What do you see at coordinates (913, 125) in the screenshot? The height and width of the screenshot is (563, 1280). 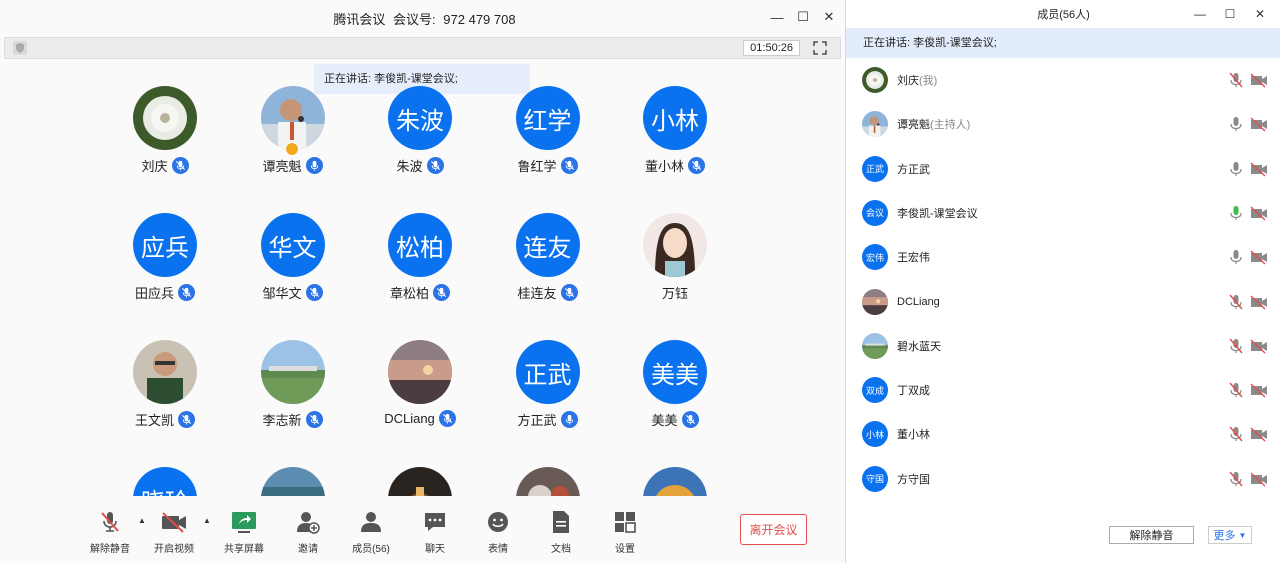 I see `member-name-text: 谭亮魁` at bounding box center [913, 125].